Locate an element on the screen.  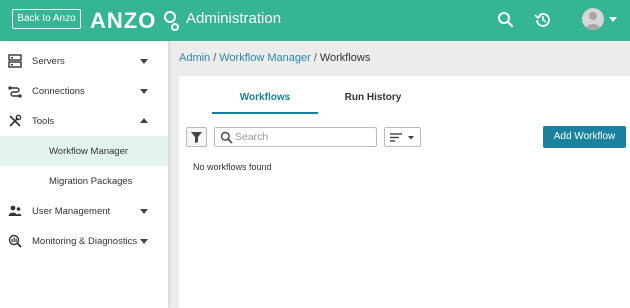
breadcrumb-workflow-manager: Workflow Manager is located at coordinates (265, 58).